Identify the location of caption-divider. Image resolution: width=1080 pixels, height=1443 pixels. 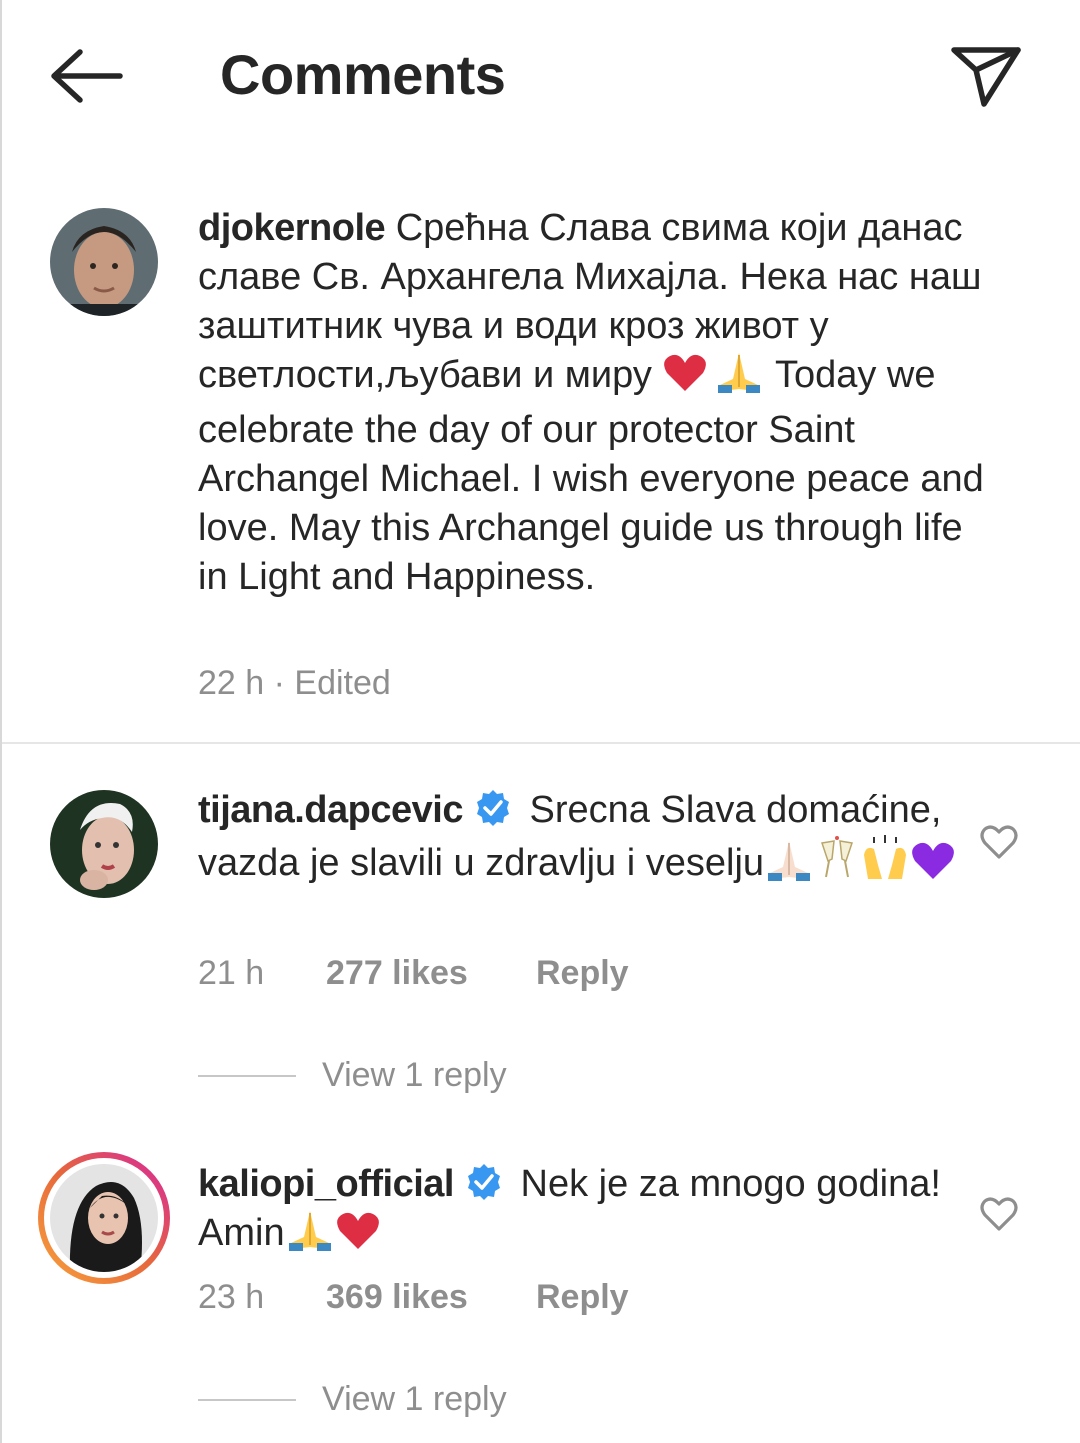
(541, 743).